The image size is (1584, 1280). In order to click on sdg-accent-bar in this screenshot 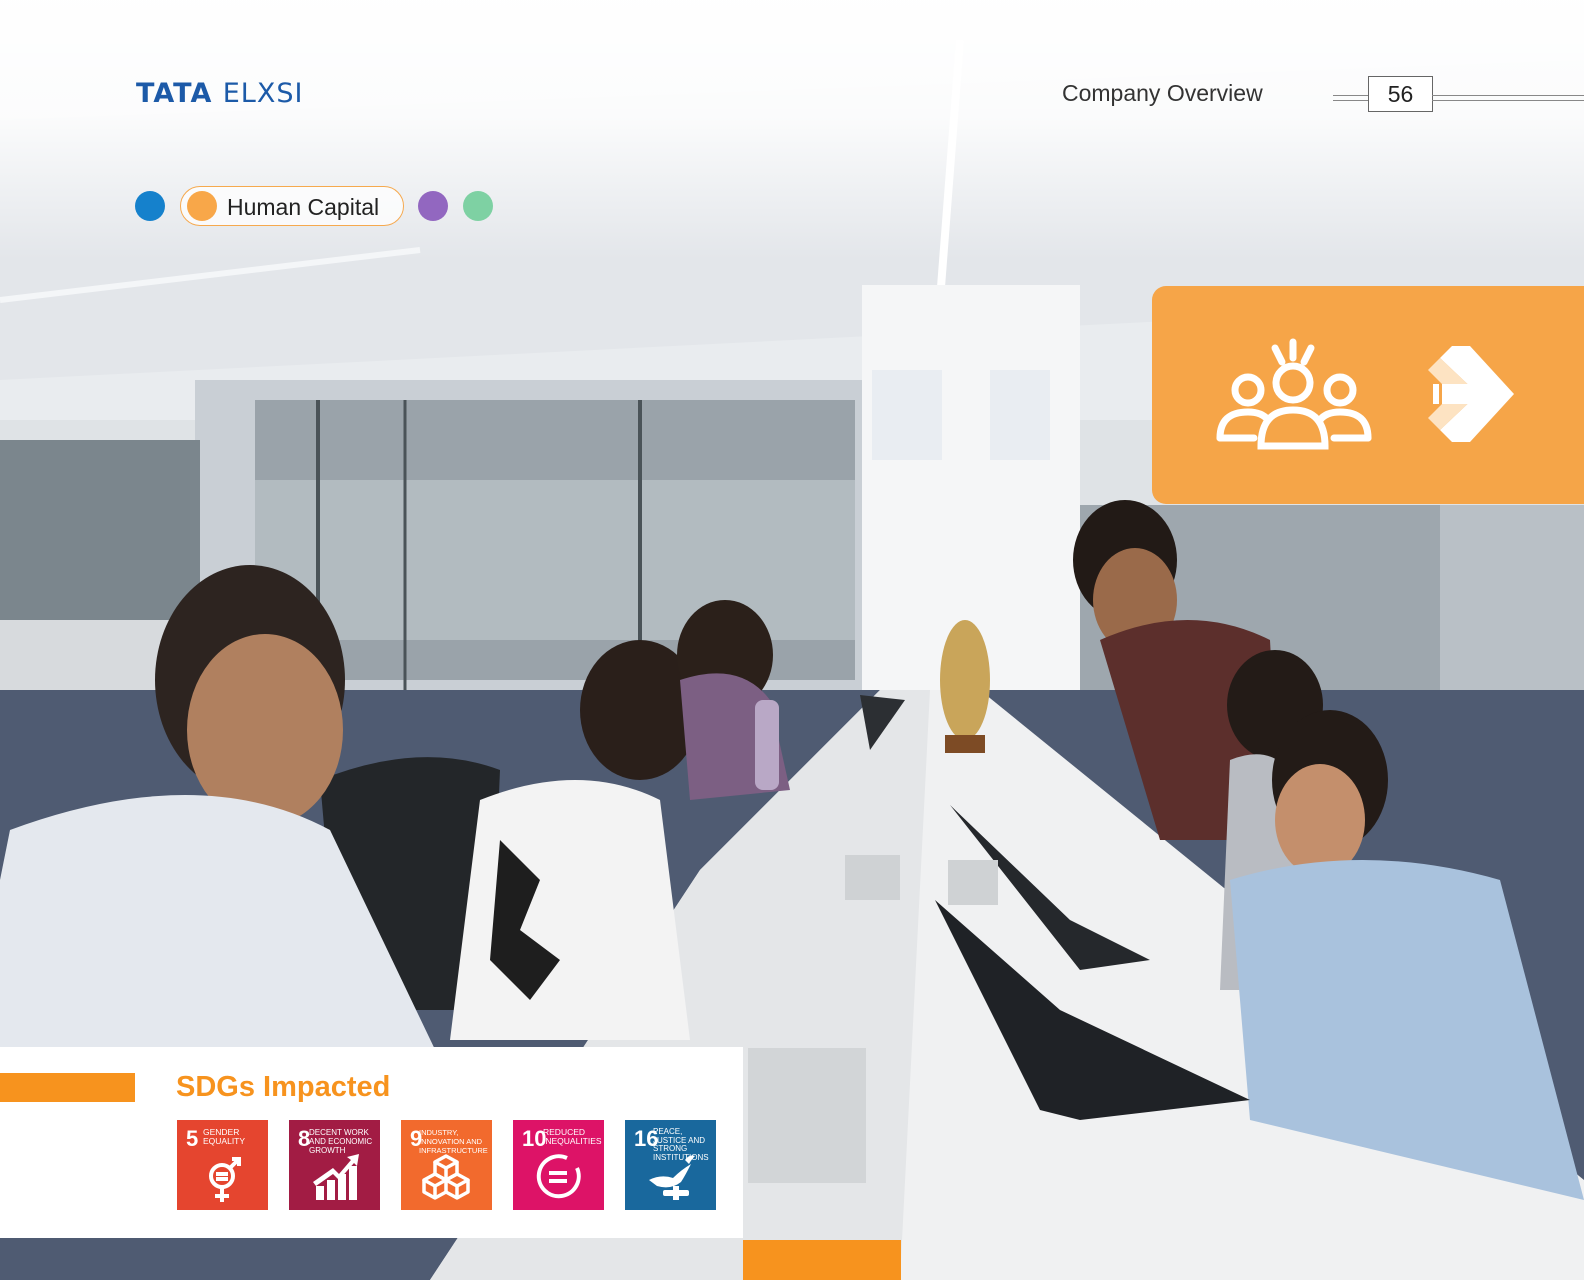, I will do `click(67, 1087)`.